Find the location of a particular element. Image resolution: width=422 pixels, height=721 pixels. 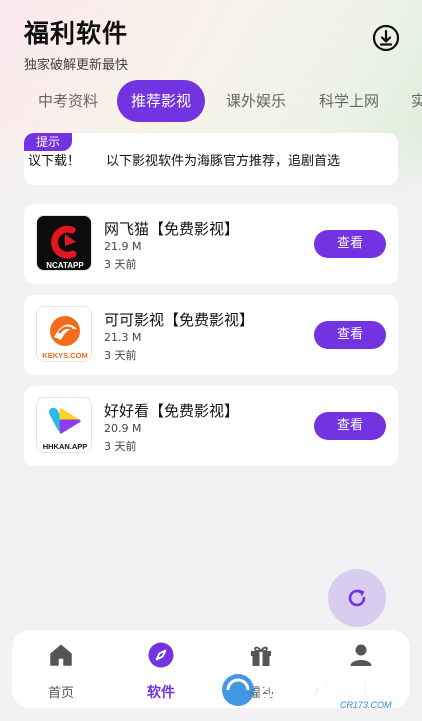

tab-zhongkao: 中考资料 is located at coordinates (68, 101).